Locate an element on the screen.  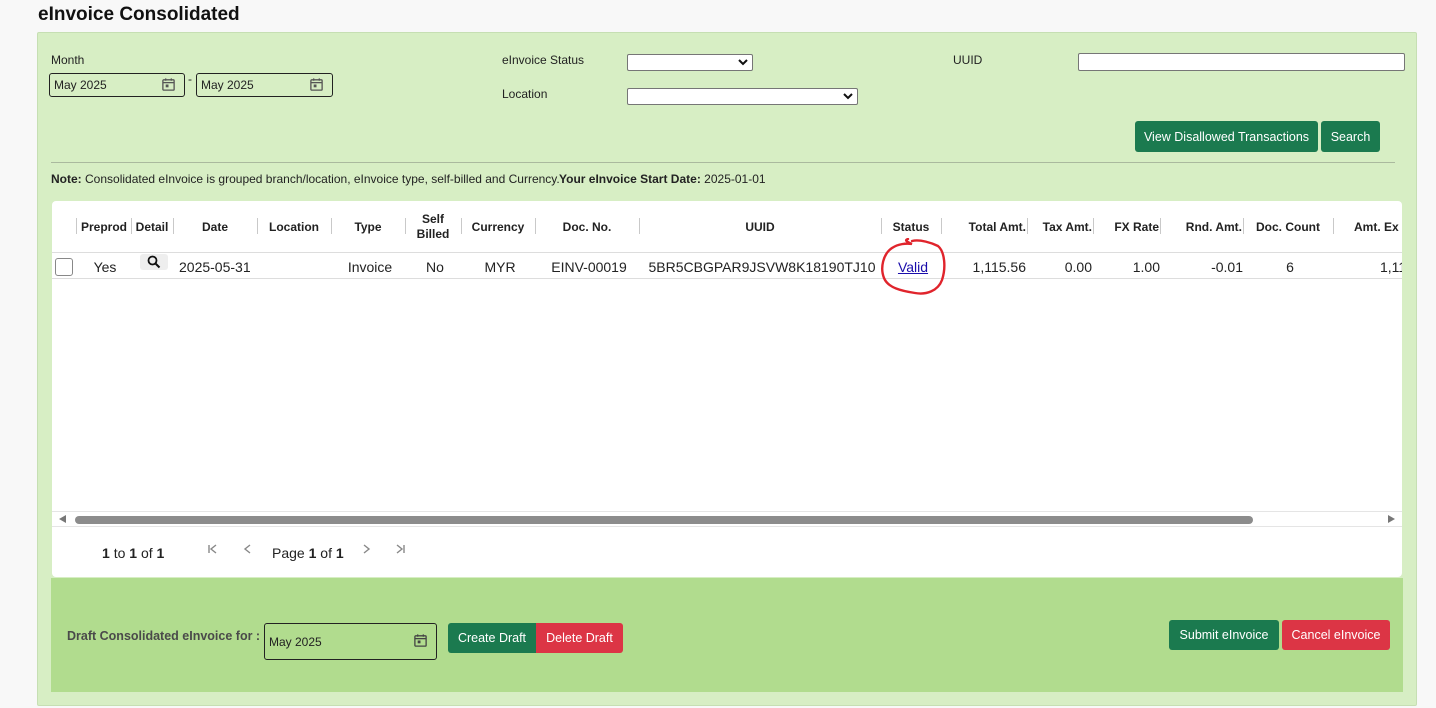
divider is located at coordinates (723, 162).